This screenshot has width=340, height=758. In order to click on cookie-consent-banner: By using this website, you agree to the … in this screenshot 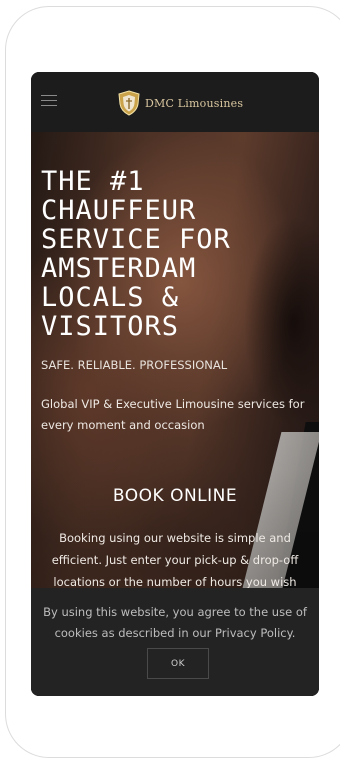, I will do `click(175, 642)`.